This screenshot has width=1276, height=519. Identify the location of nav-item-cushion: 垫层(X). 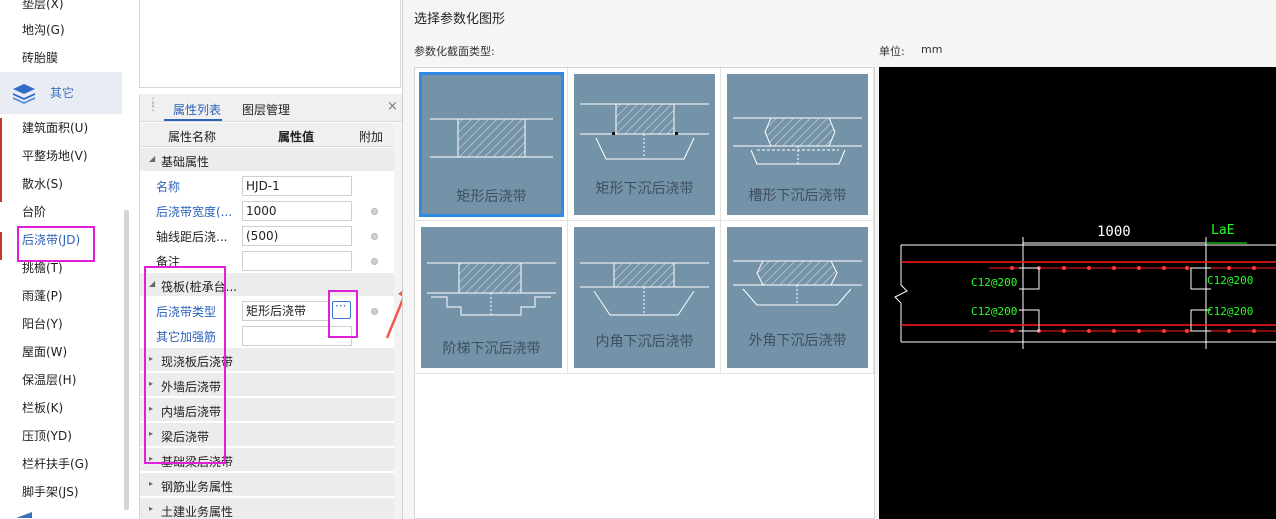
(43, 7).